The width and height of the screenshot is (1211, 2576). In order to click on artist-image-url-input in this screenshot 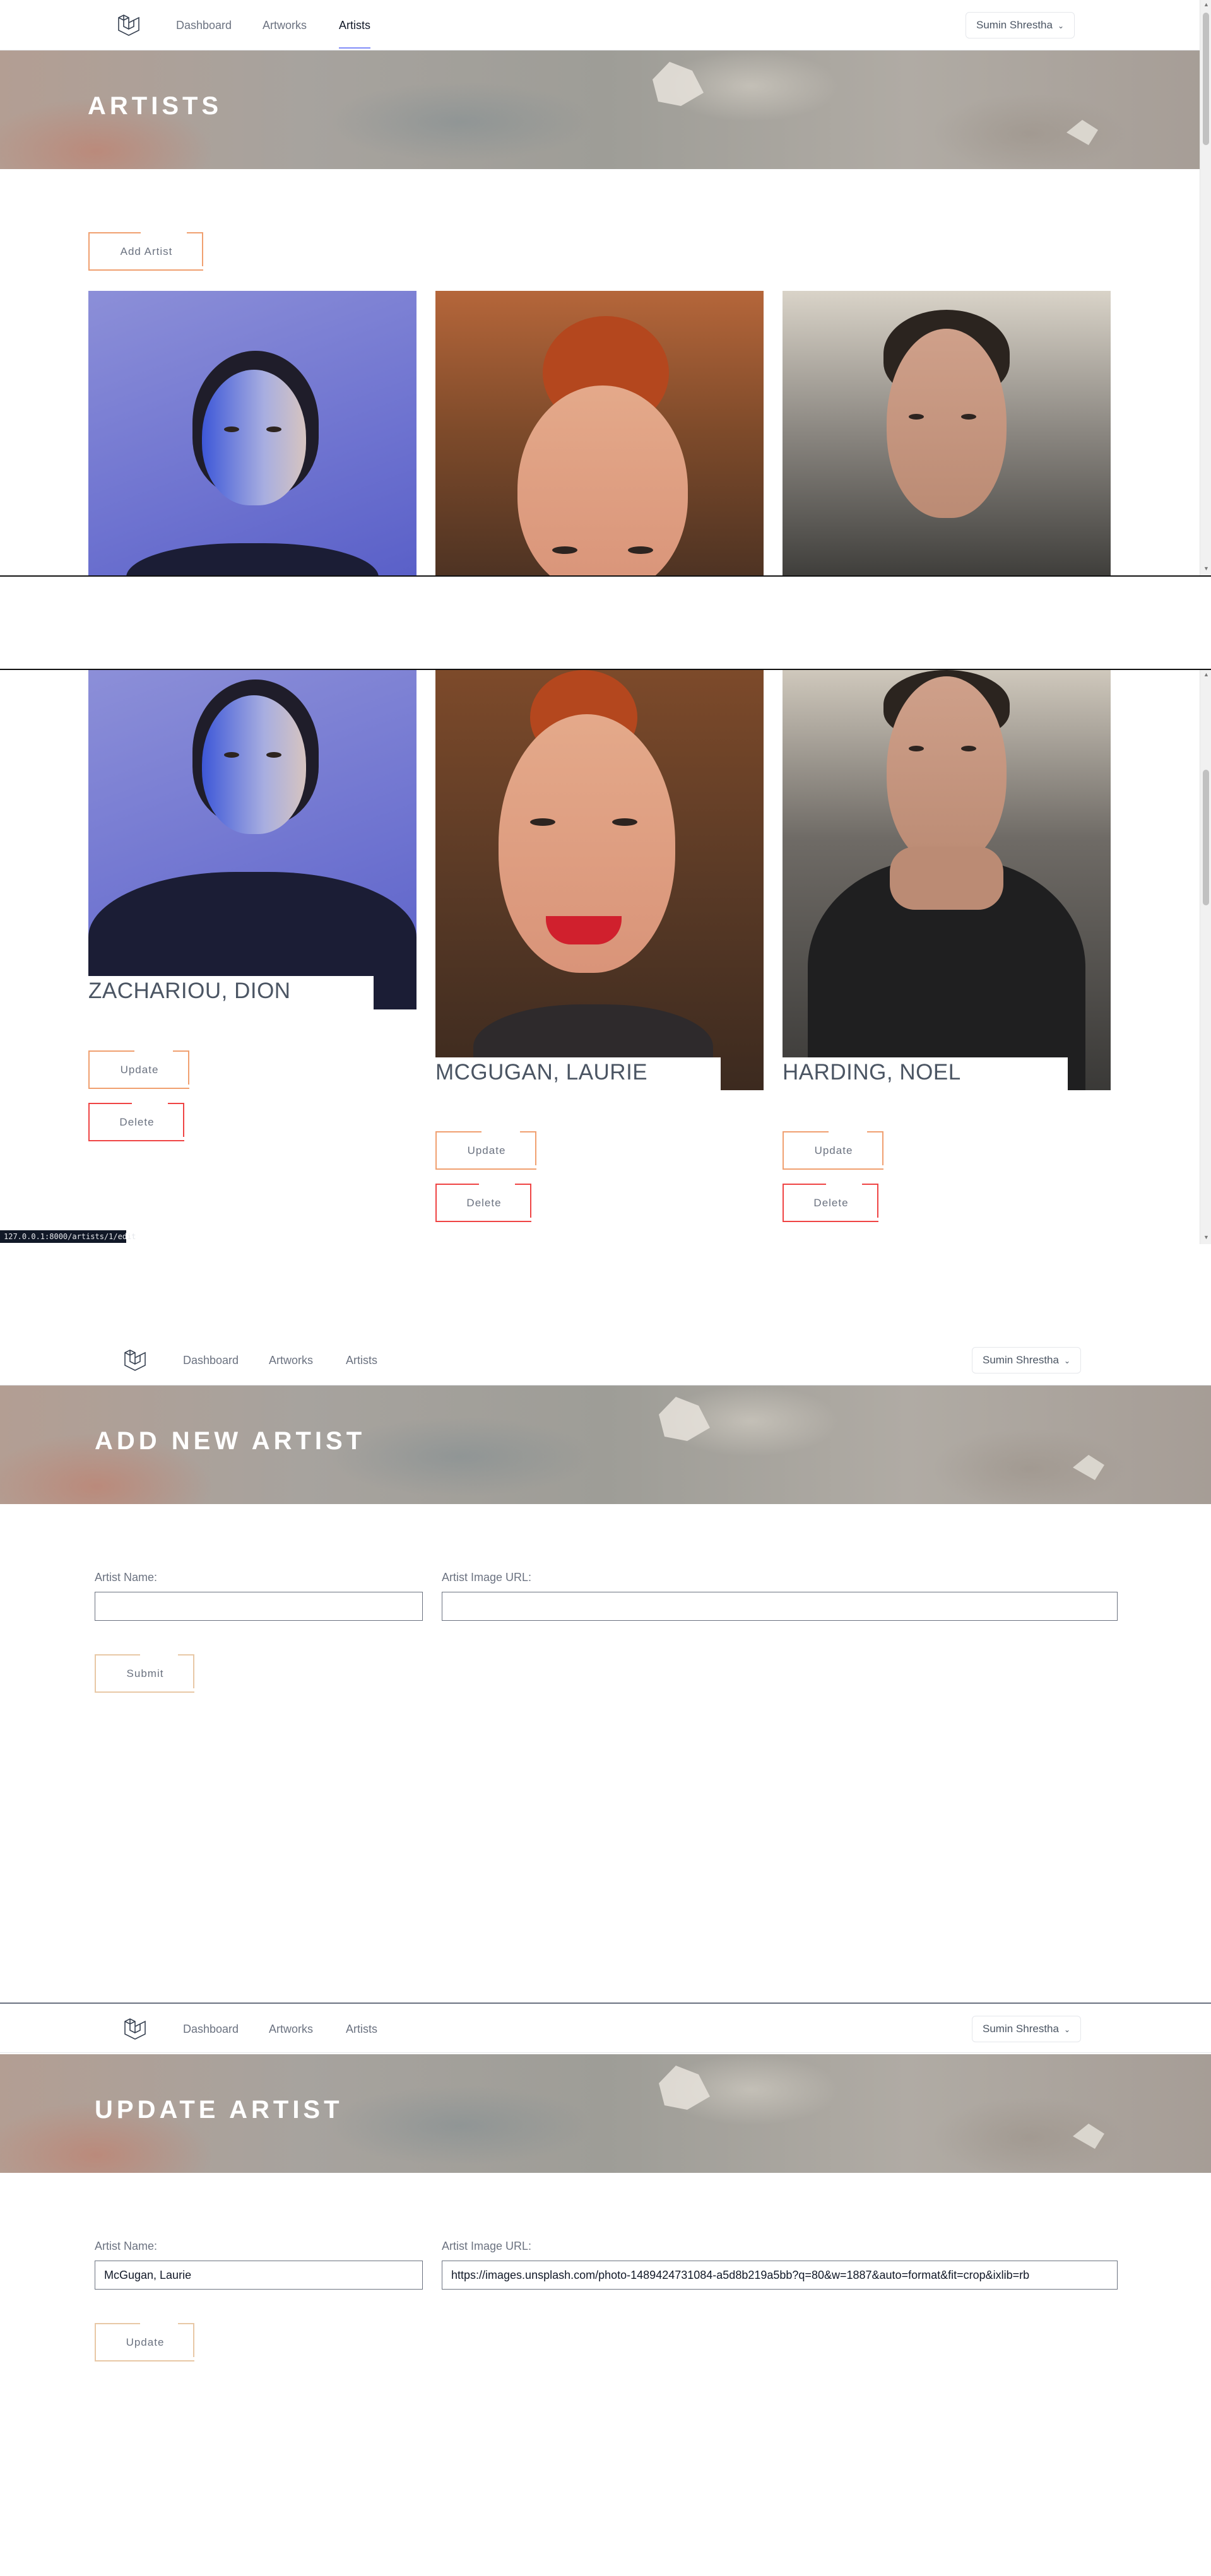, I will do `click(780, 1606)`.